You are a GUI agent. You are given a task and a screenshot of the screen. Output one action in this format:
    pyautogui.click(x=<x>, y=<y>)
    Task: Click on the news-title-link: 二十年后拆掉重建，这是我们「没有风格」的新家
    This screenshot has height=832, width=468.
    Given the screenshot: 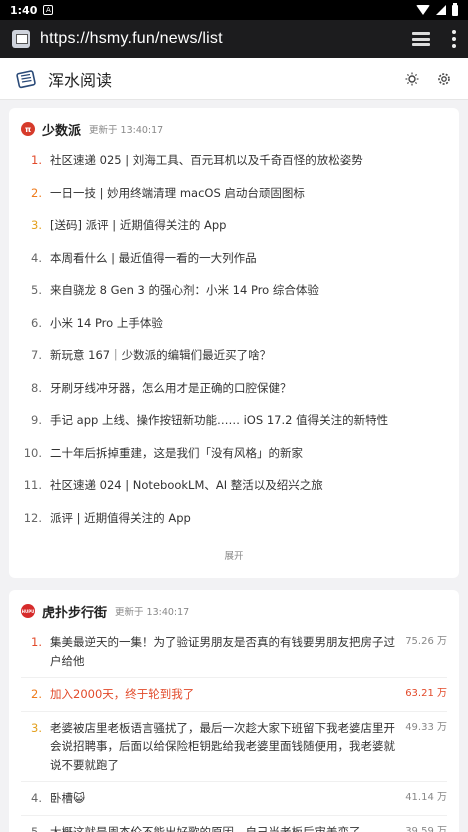 What is the action you would take?
    pyautogui.click(x=248, y=453)
    